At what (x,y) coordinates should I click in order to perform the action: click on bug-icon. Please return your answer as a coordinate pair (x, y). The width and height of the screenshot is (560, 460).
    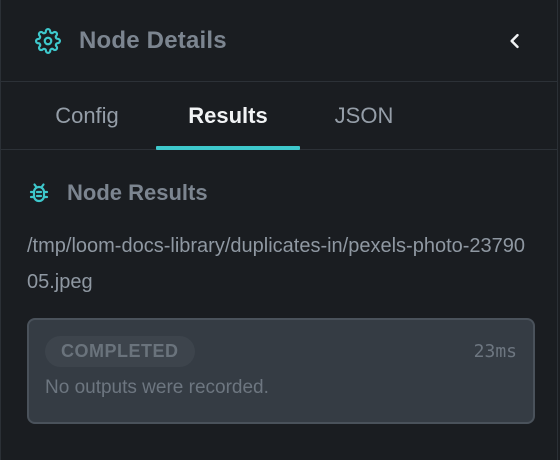
    Looking at the image, I should click on (40, 193).